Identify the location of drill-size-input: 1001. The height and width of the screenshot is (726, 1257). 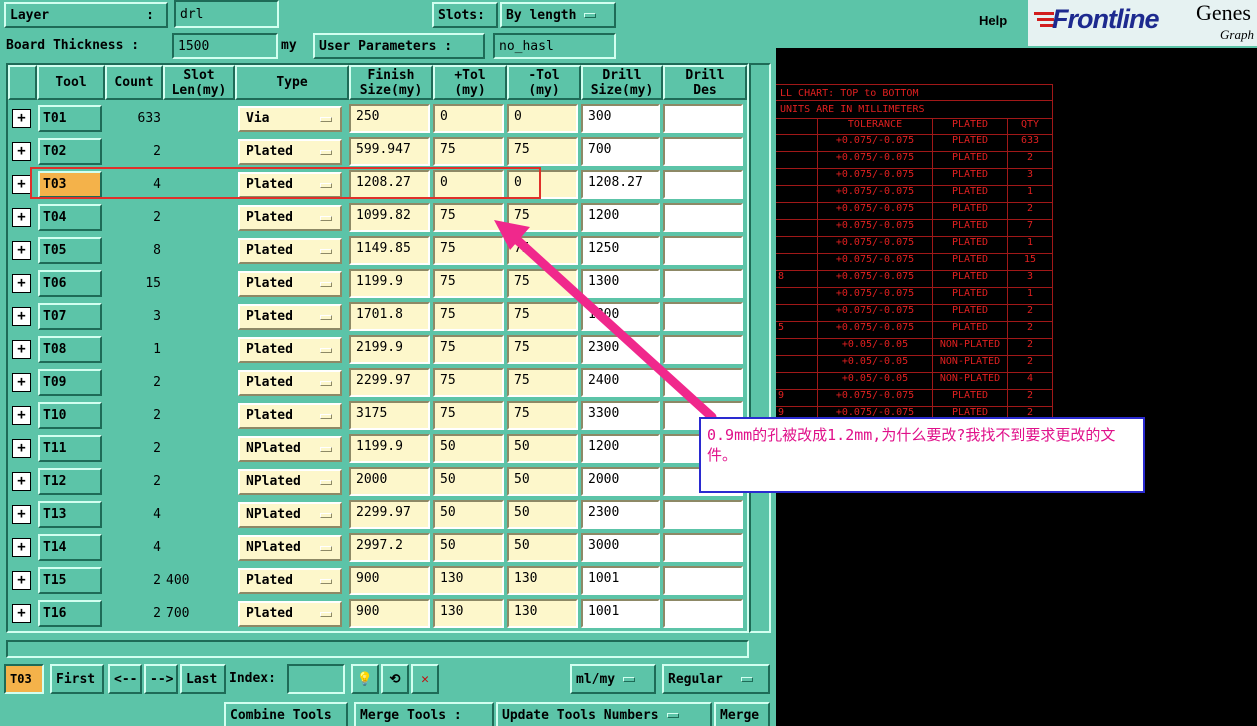
(620, 580).